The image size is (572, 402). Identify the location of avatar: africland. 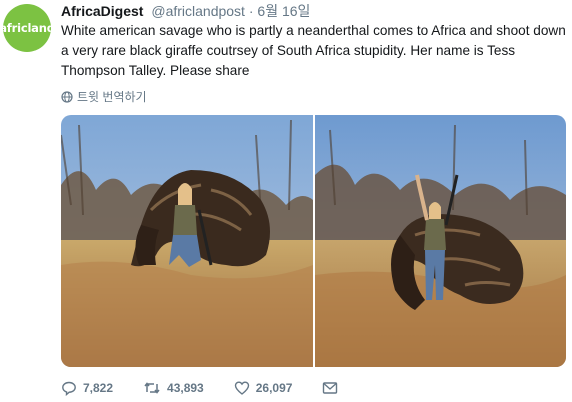
(27, 28).